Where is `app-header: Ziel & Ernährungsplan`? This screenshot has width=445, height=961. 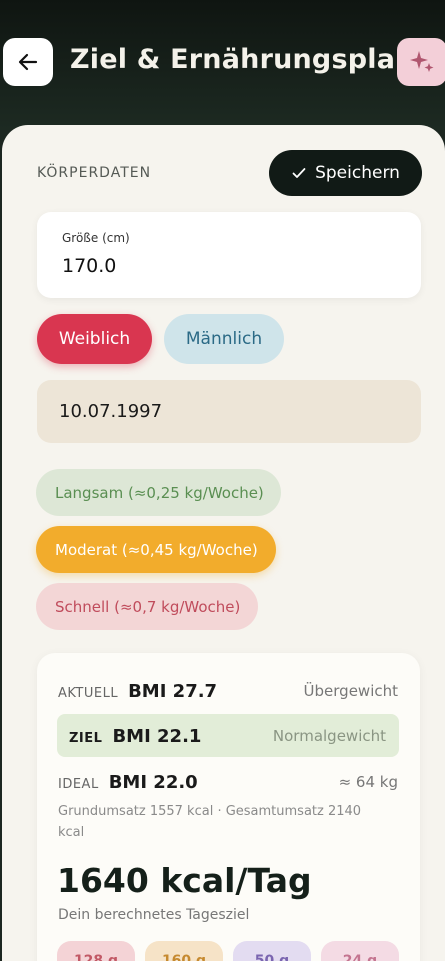 app-header: Ziel & Ernährungsplan is located at coordinates (222, 65).